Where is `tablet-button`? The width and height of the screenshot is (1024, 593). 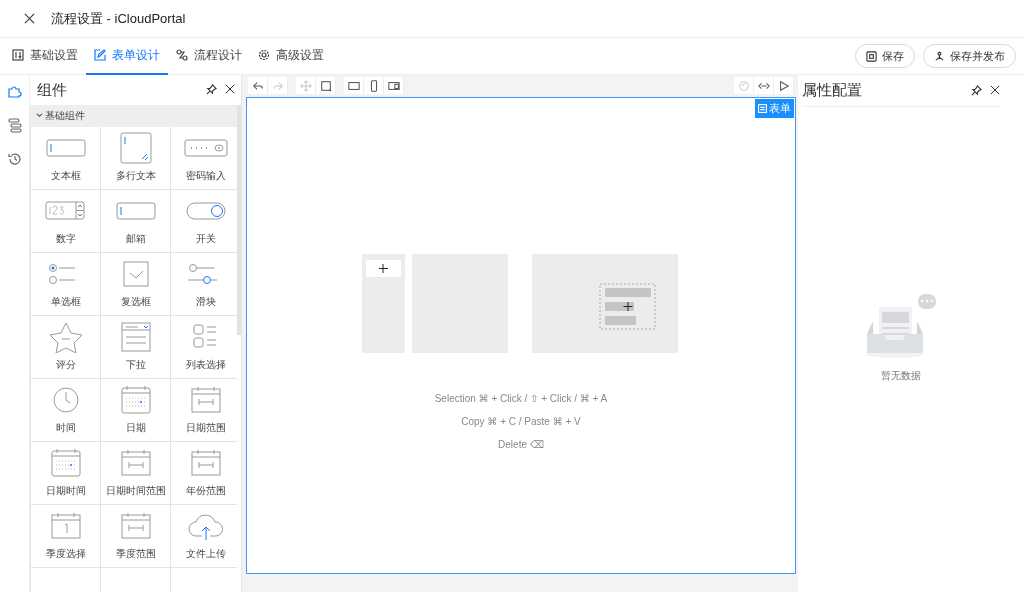 tablet-button is located at coordinates (394, 85).